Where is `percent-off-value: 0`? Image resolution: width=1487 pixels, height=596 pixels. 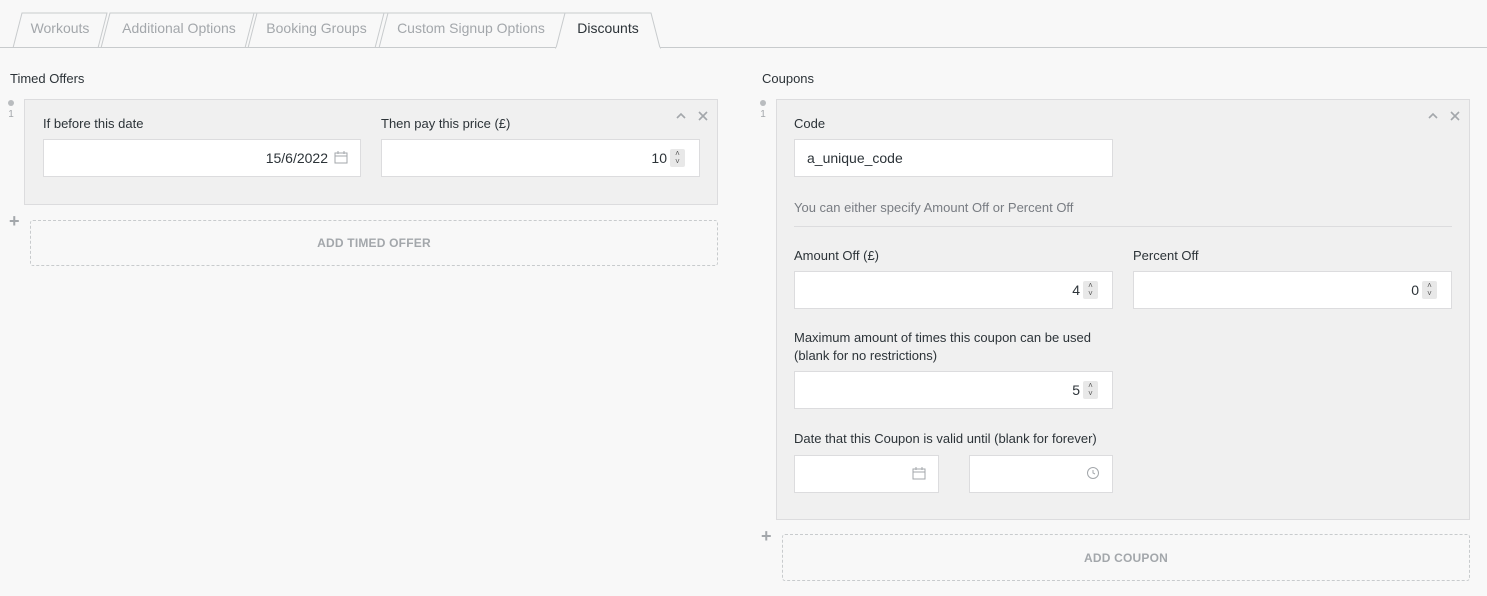 percent-off-value: 0 is located at coordinates (1415, 290).